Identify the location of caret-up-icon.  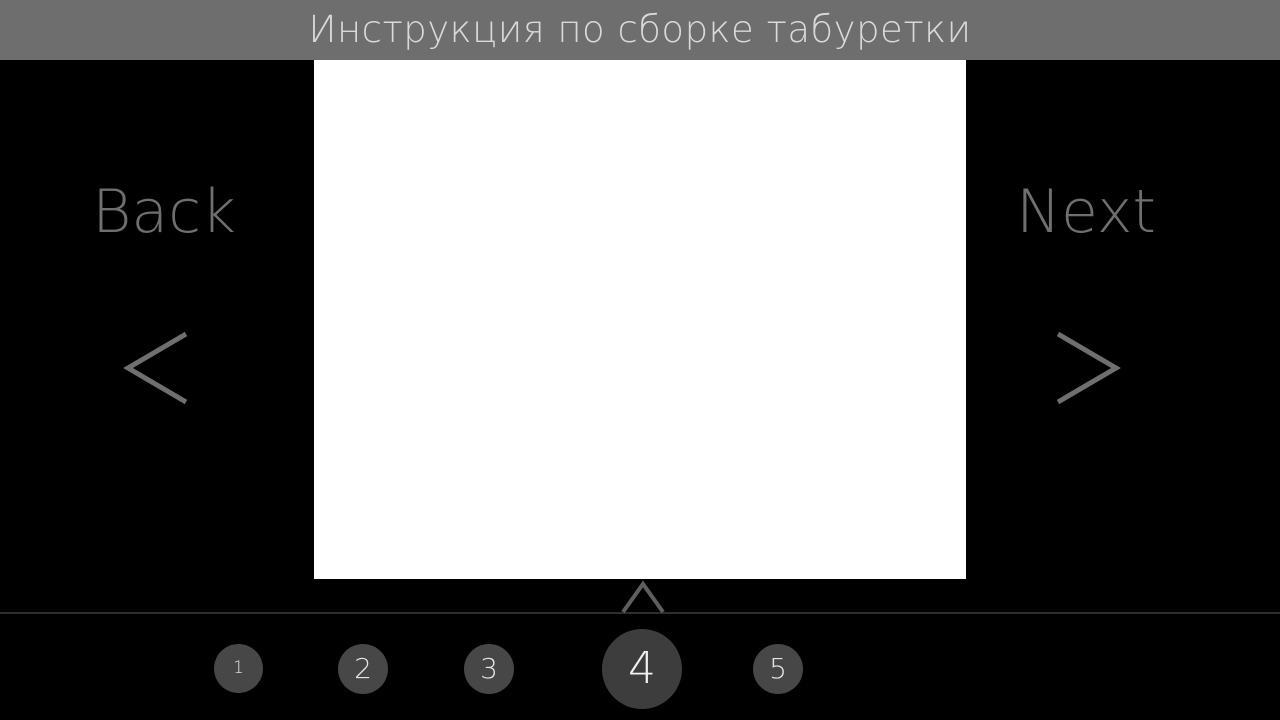
(643, 596).